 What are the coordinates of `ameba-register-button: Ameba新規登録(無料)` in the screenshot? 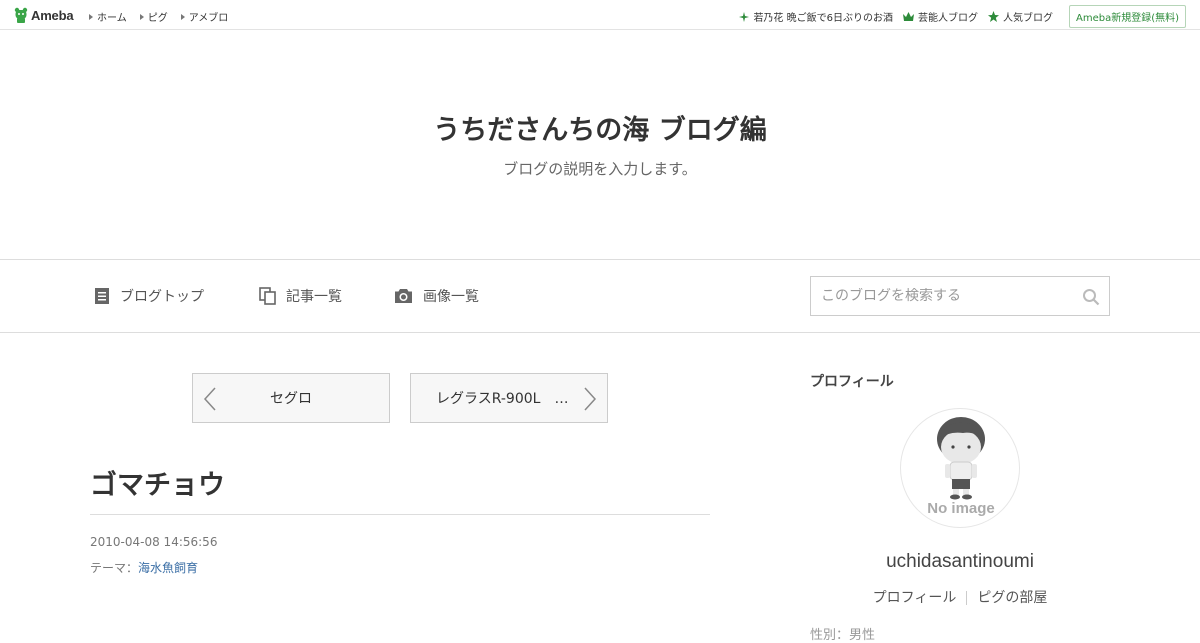 It's located at (1127, 16).